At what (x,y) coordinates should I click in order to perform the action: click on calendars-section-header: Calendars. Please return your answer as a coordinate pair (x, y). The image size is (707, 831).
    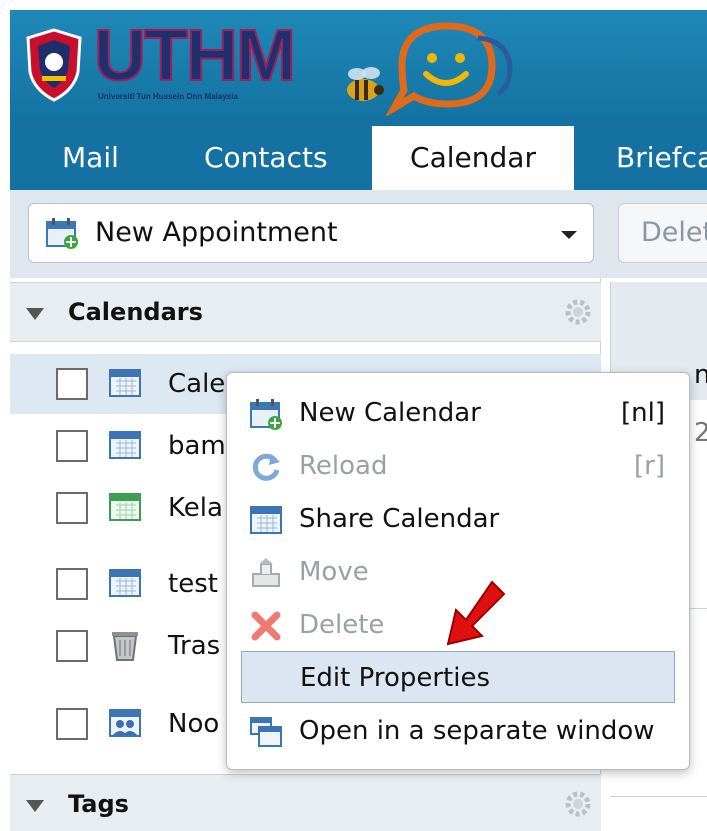
    Looking at the image, I should click on (305, 312).